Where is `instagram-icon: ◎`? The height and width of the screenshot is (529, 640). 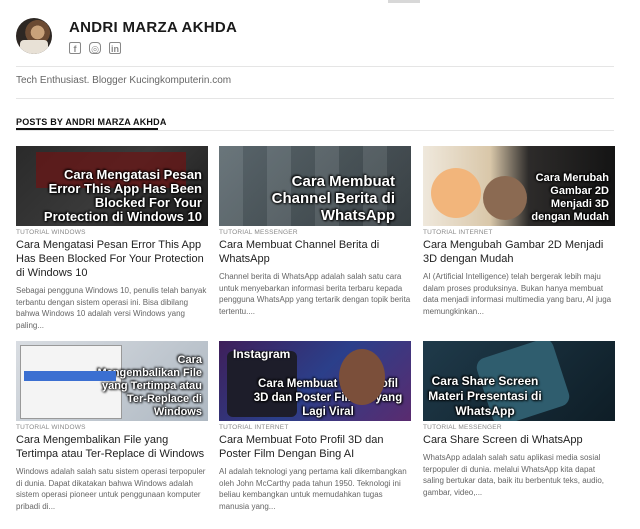
instagram-icon: ◎ is located at coordinates (95, 48).